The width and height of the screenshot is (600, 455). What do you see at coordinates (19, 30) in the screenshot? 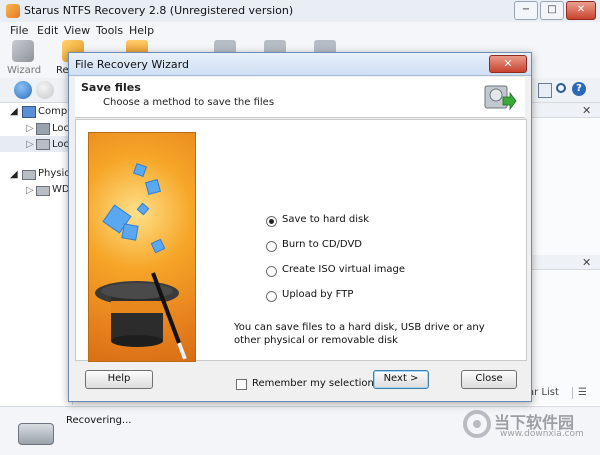
I see `menu-file: File` at bounding box center [19, 30].